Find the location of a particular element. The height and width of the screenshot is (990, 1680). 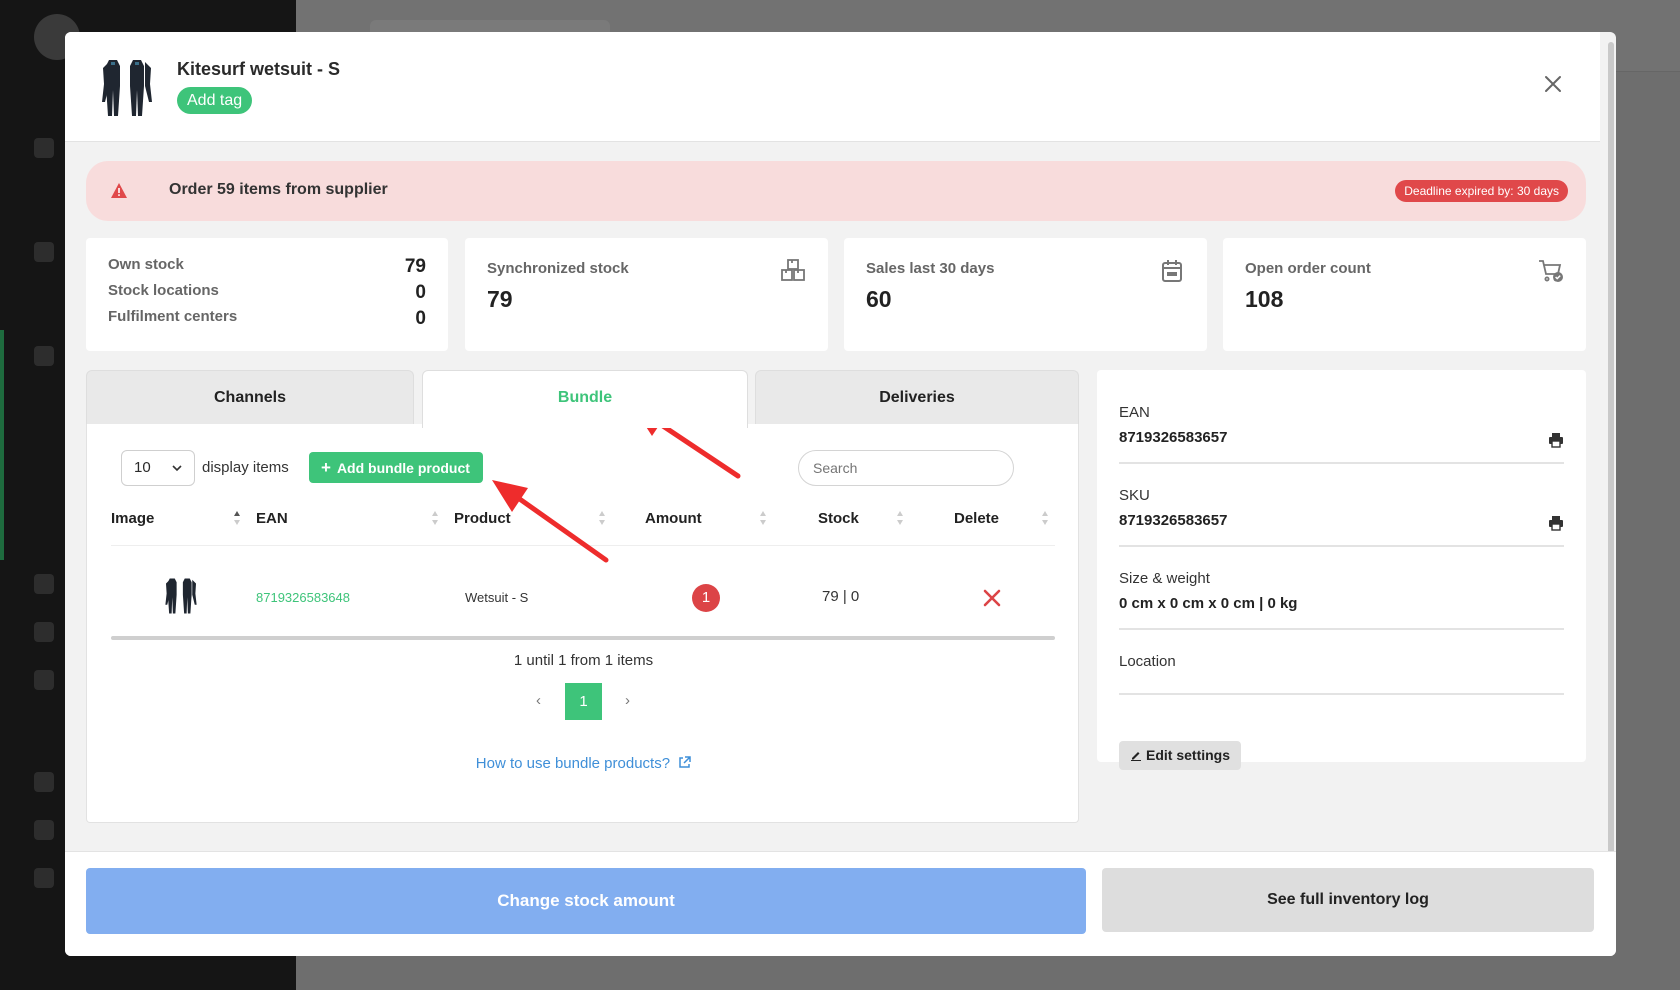

add-bundle-product-button: + Add bundle product is located at coordinates (396, 467).